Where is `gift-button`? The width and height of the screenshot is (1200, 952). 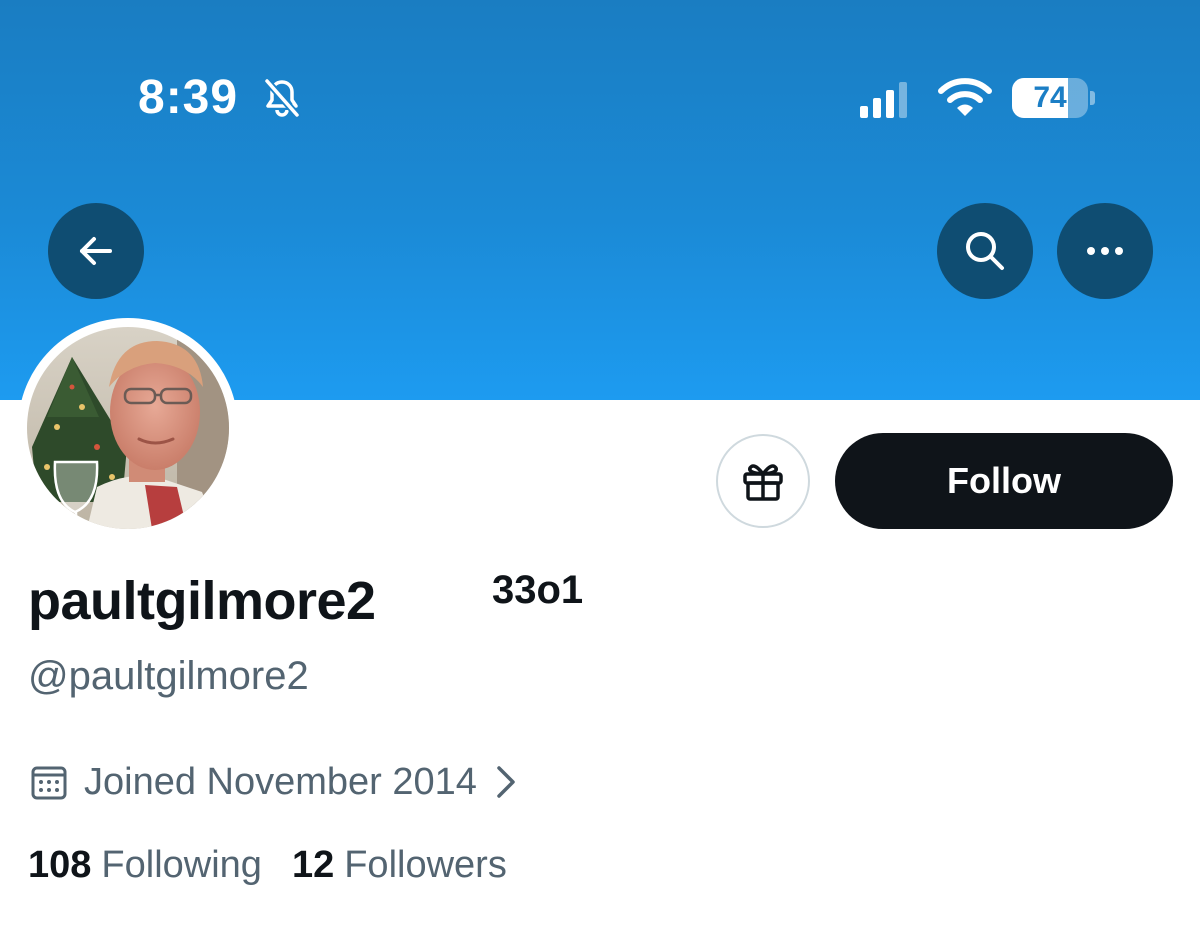 gift-button is located at coordinates (763, 481).